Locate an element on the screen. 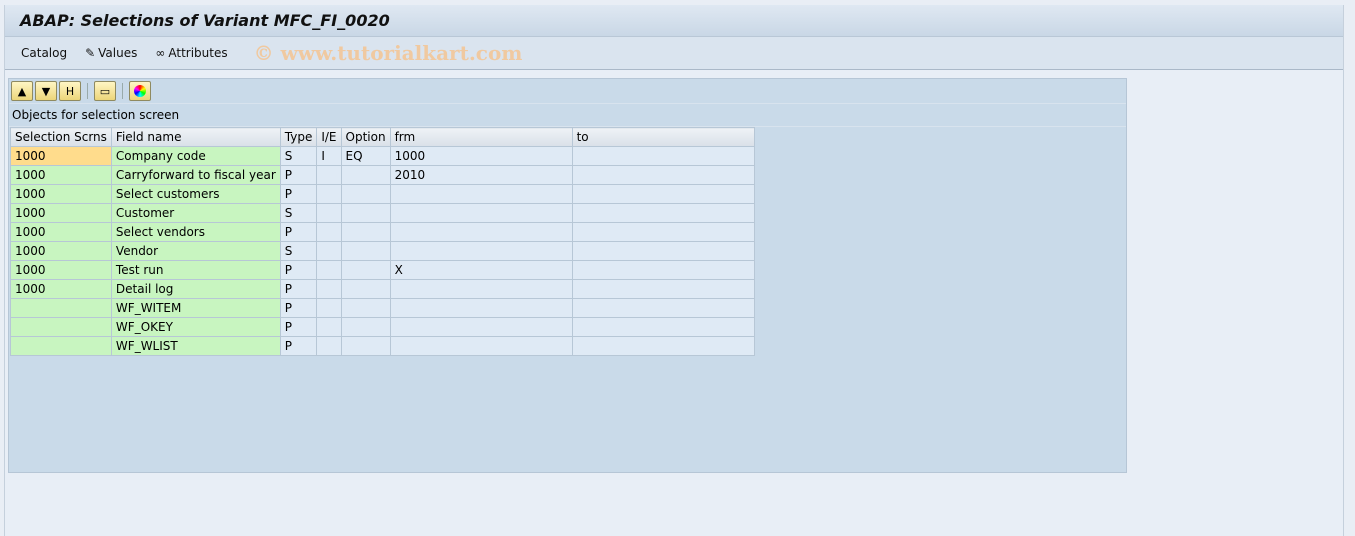 This screenshot has width=1355, height=536. table-cell: Select vendors is located at coordinates (195, 232).